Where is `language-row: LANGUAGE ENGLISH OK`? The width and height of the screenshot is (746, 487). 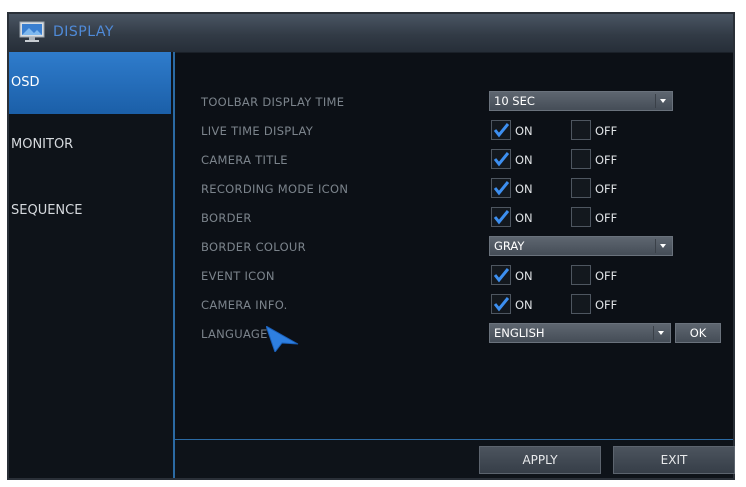
language-row: LANGUAGE ENGLISH OK is located at coordinates (454, 335).